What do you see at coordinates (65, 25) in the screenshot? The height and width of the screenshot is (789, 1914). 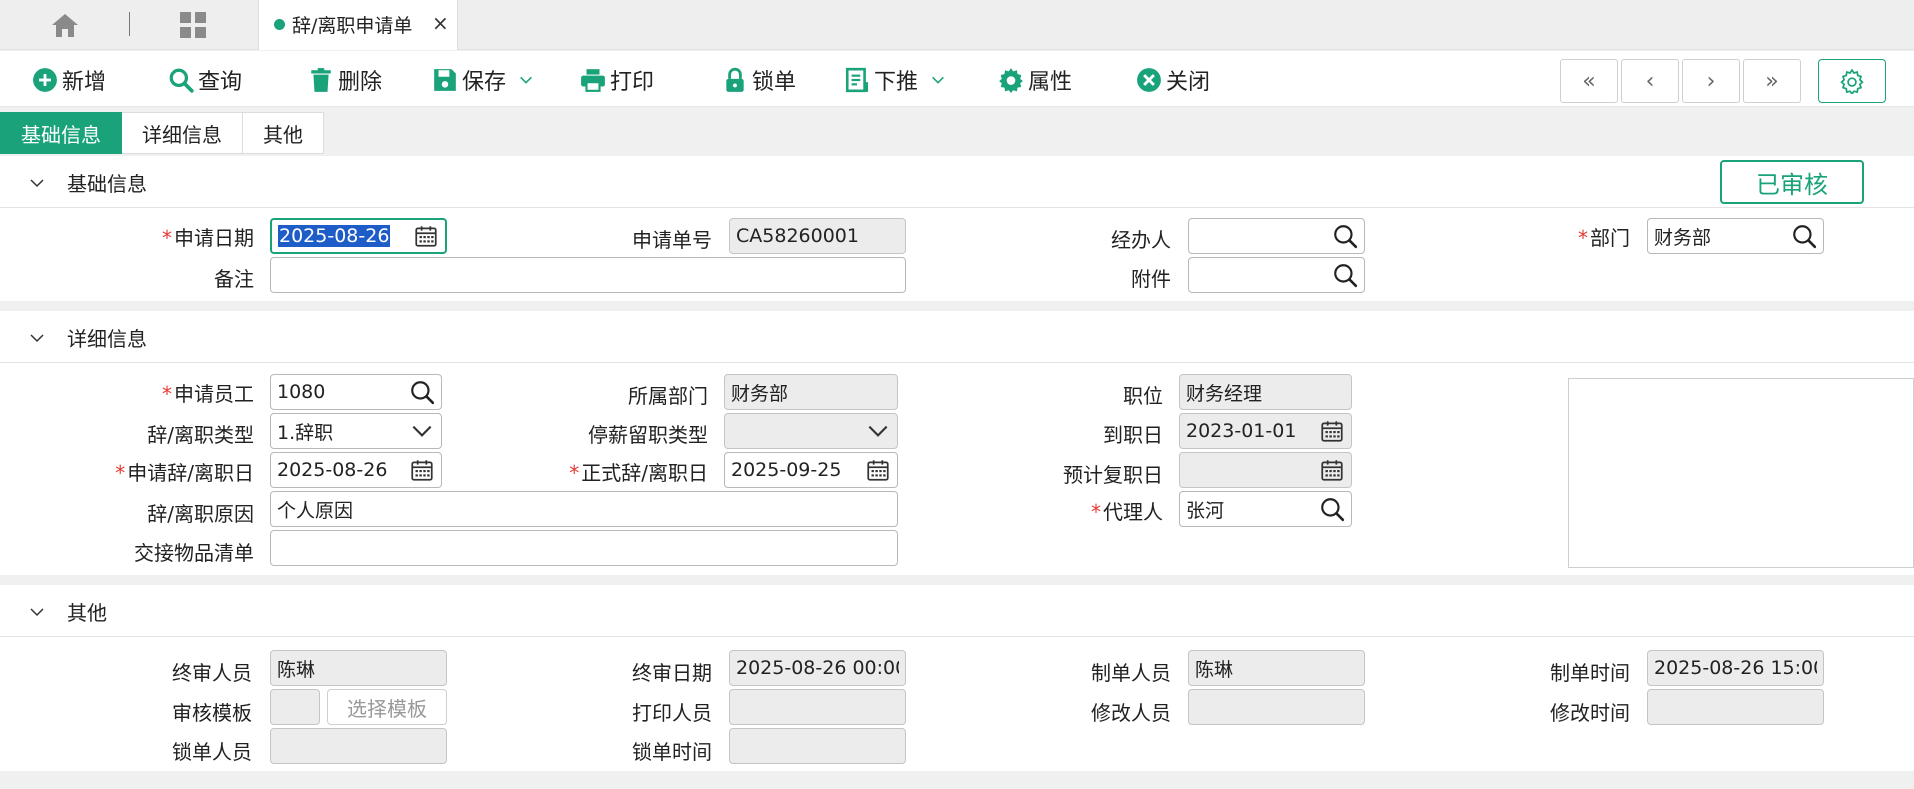 I see `home-icon` at bounding box center [65, 25].